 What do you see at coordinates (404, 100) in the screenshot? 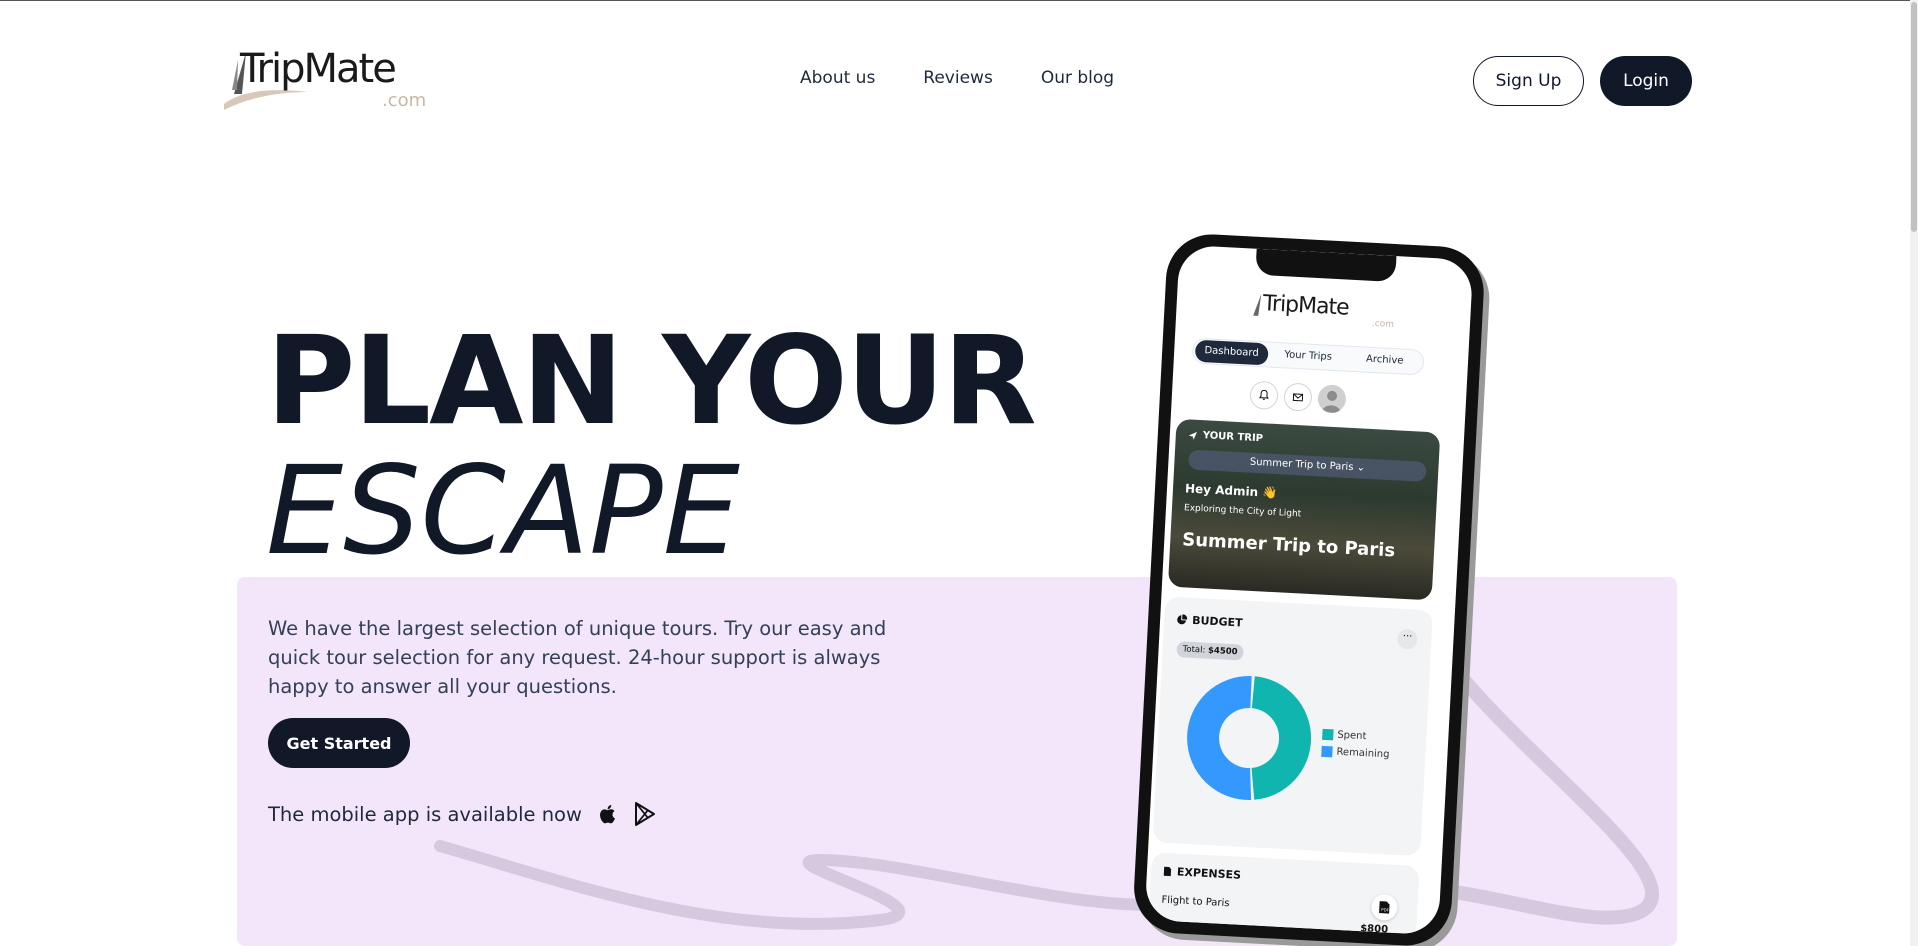
I see `logo-suffix: .com` at bounding box center [404, 100].